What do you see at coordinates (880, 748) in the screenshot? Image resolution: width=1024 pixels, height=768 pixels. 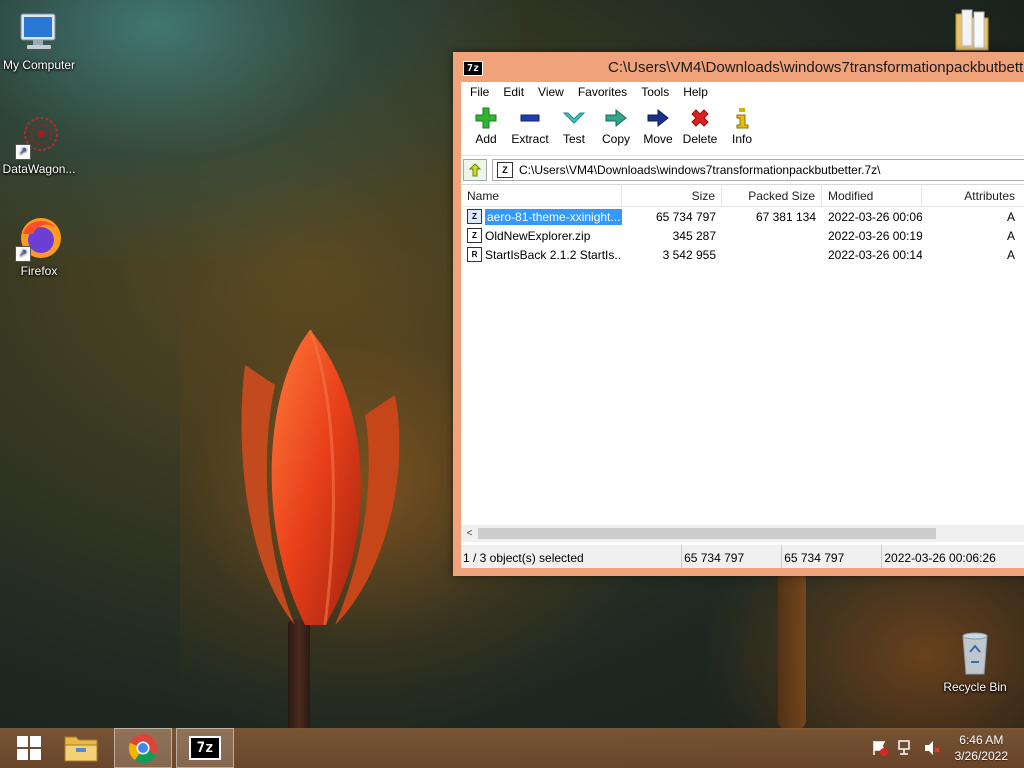 I see `action-center-flag-icon` at bounding box center [880, 748].